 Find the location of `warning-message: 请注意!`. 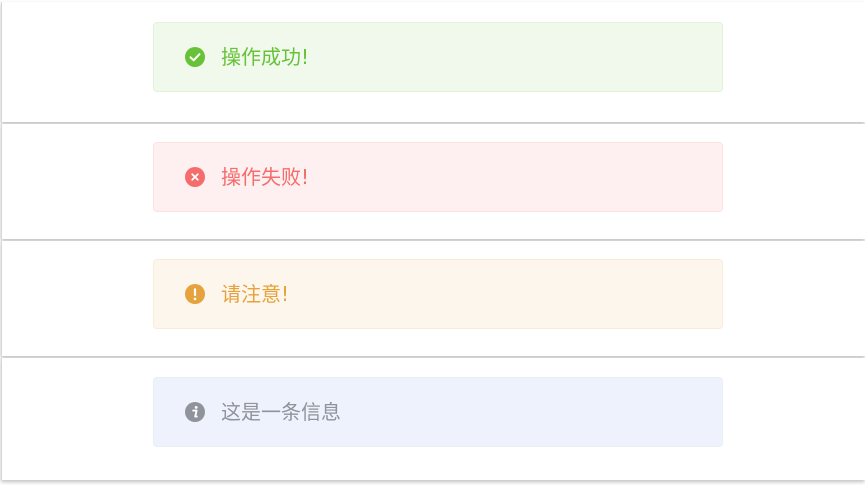

warning-message: 请注意! is located at coordinates (438, 294).